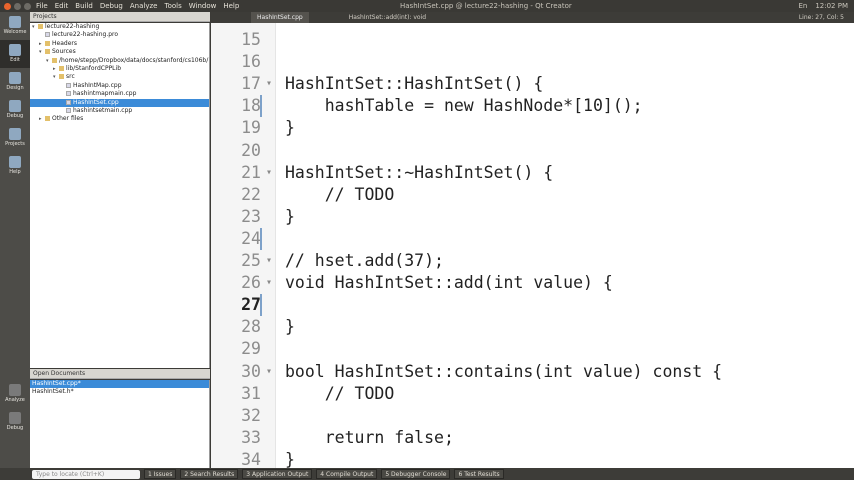 Image resolution: width=854 pixels, height=480 pixels. Describe the element at coordinates (251, 371) in the screenshot. I see `line-number: 30` at that location.